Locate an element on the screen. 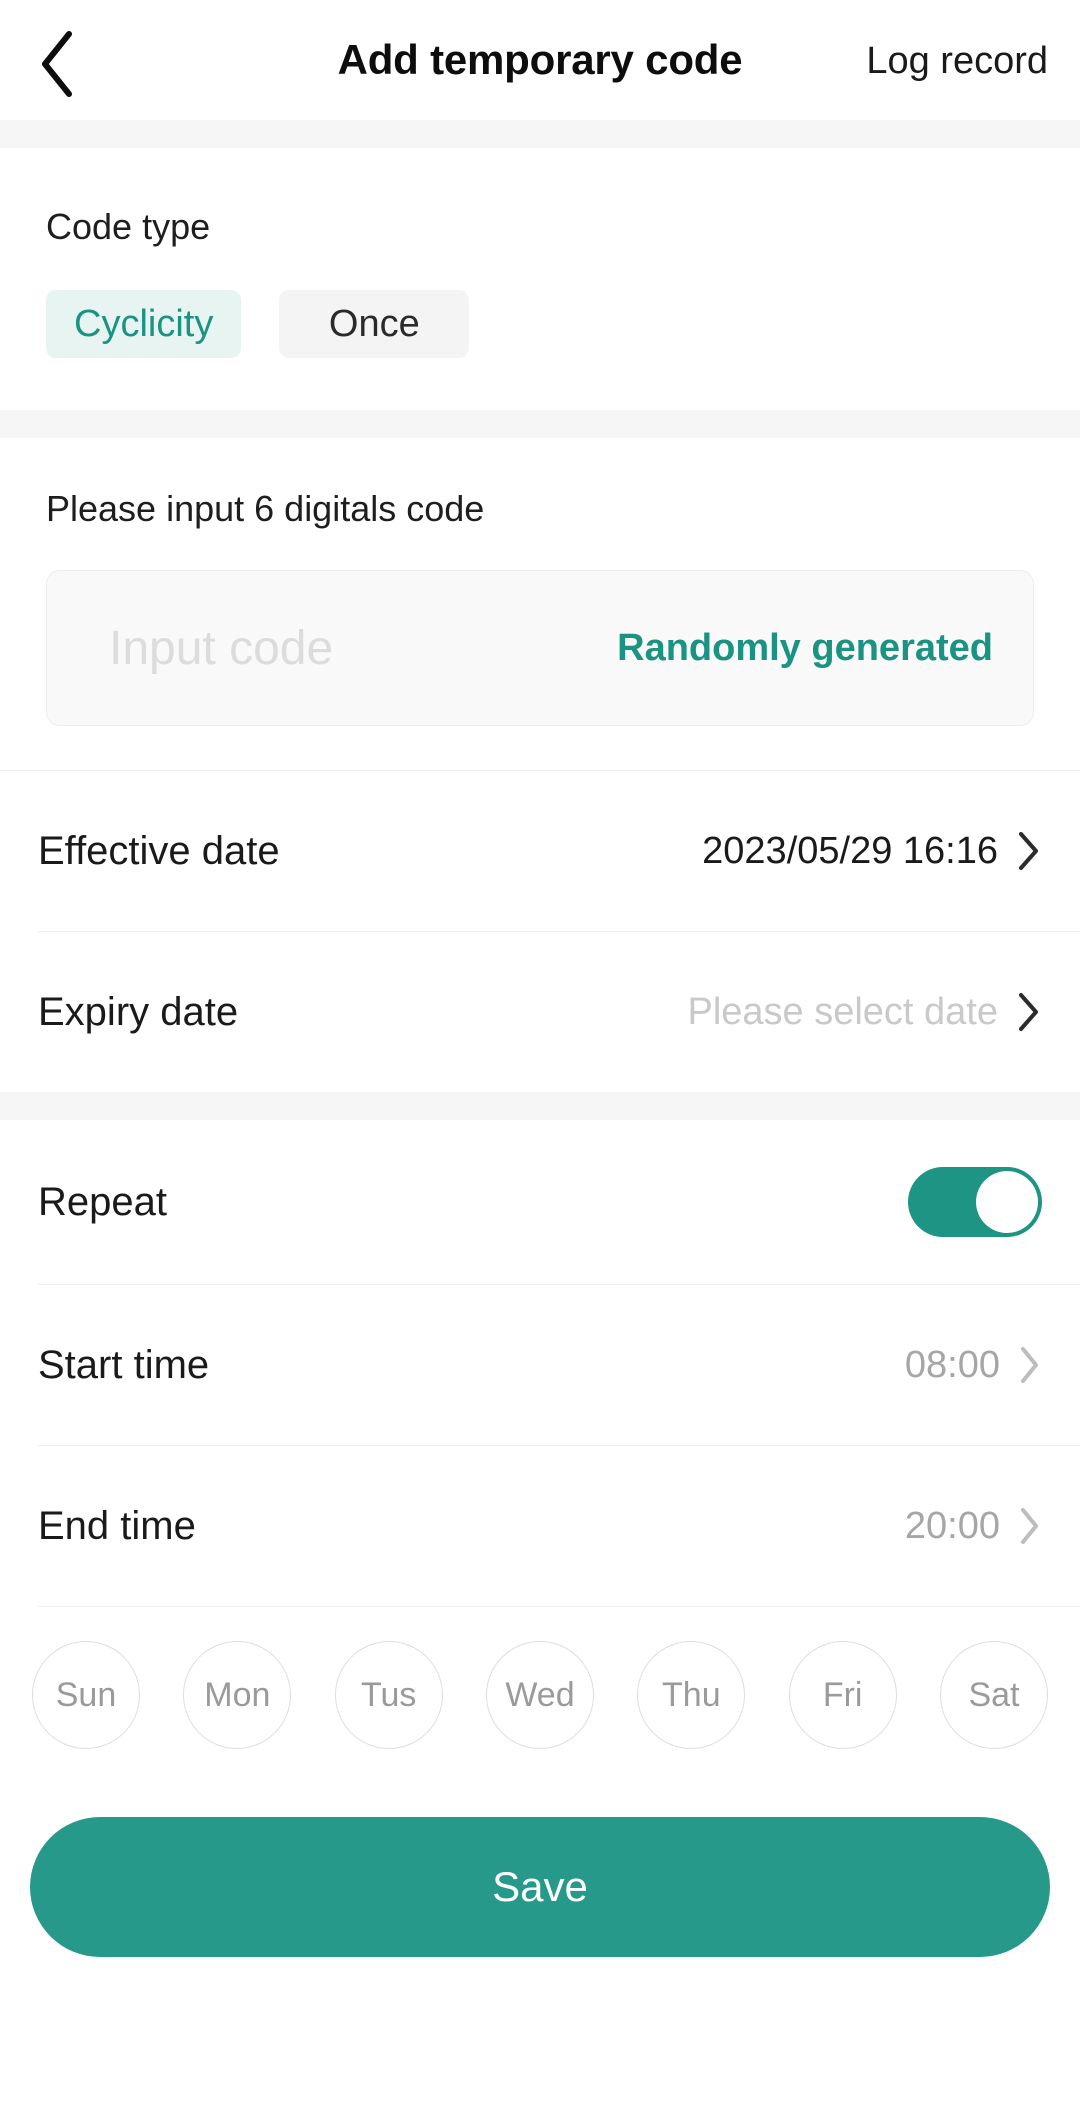 The width and height of the screenshot is (1080, 2107). save-button-container: Save is located at coordinates (540, 1853).